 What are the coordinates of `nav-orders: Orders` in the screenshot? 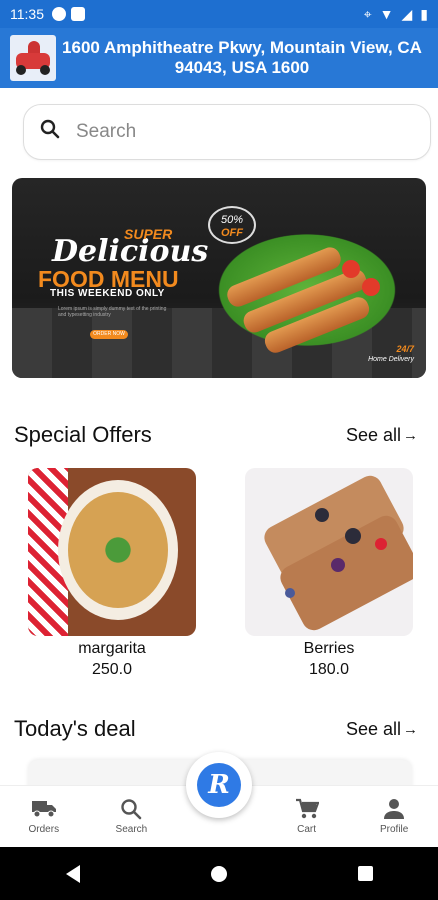 It's located at (44, 816).